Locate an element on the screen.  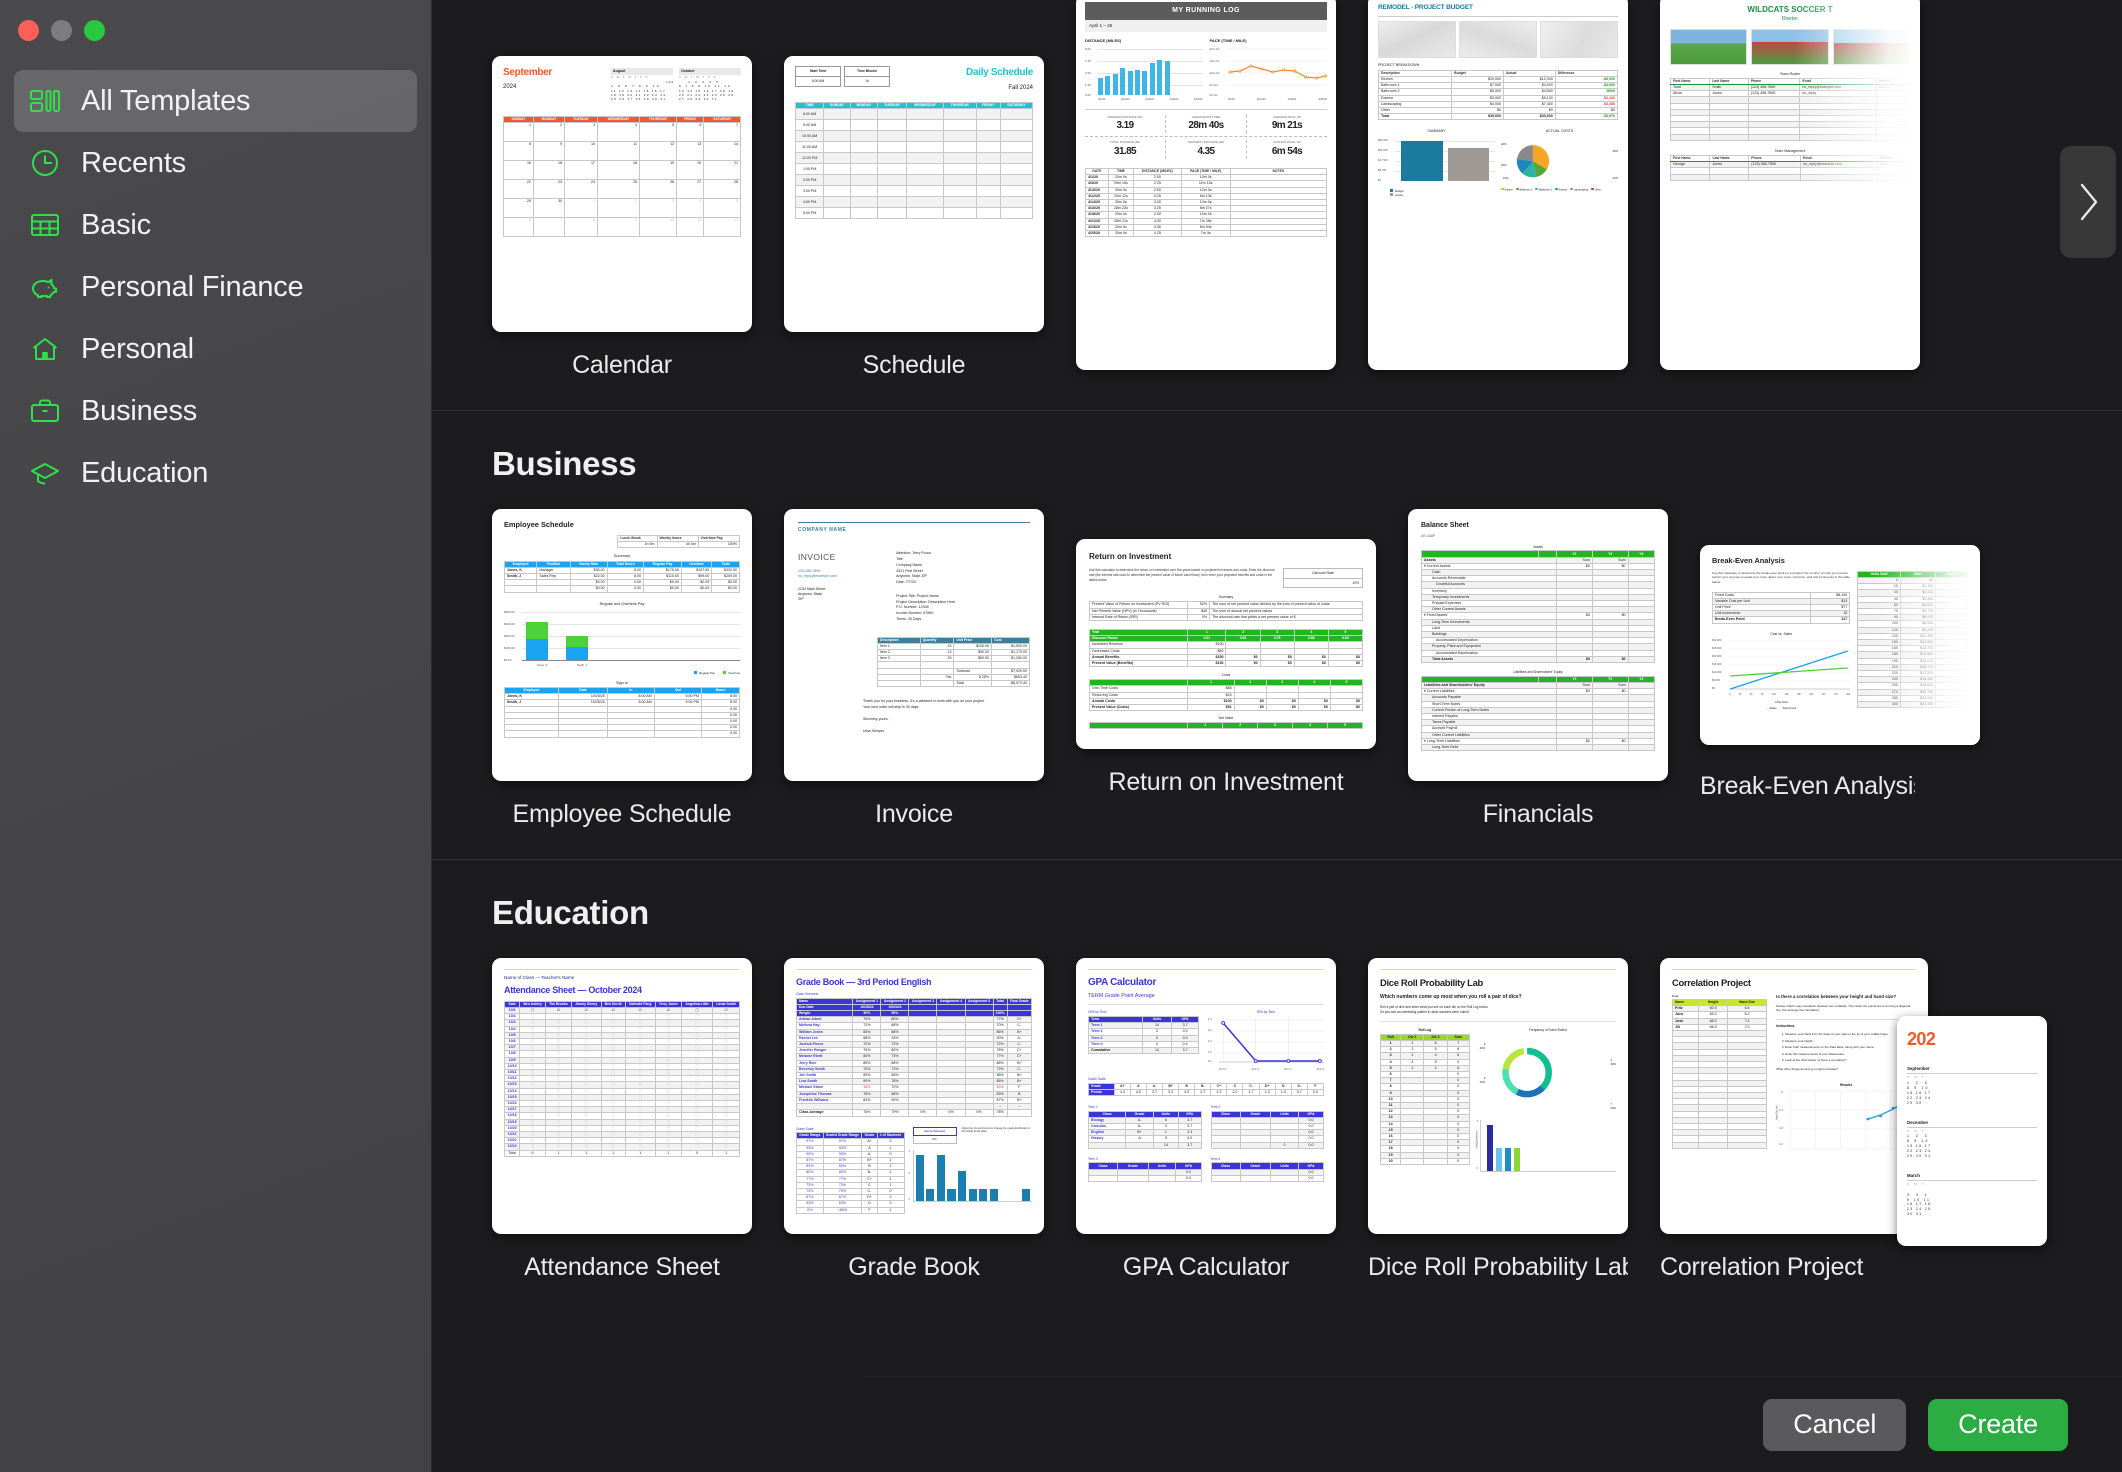
window-traffic-lights is located at coordinates (61, 30).